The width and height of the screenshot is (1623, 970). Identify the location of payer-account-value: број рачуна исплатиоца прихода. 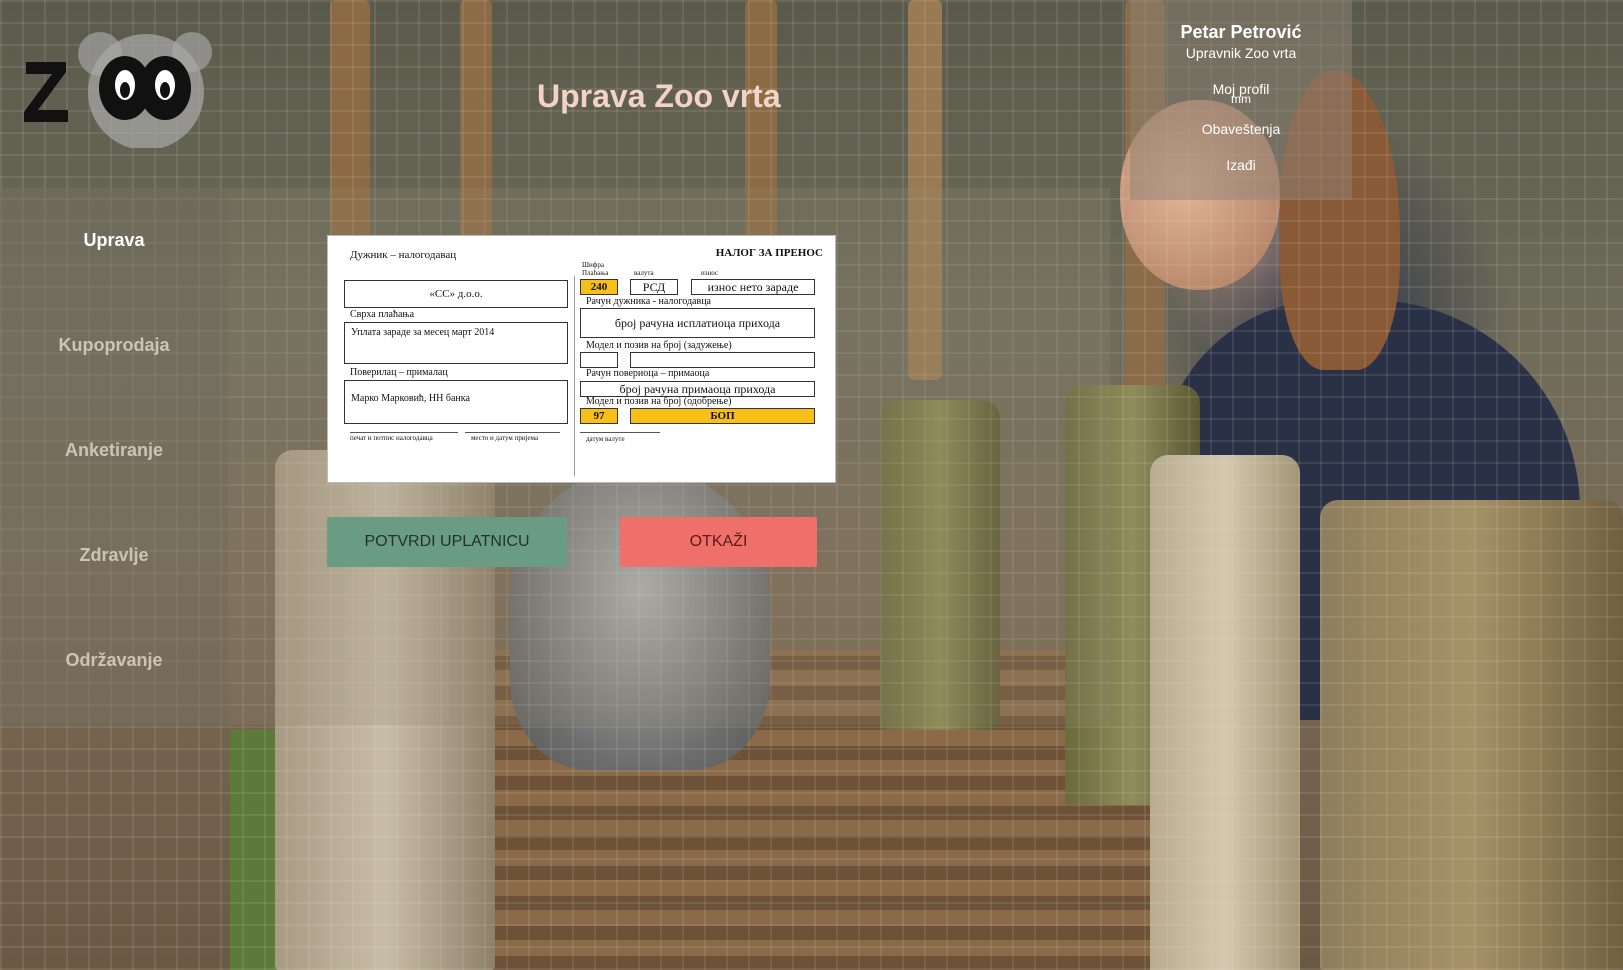
(697, 323).